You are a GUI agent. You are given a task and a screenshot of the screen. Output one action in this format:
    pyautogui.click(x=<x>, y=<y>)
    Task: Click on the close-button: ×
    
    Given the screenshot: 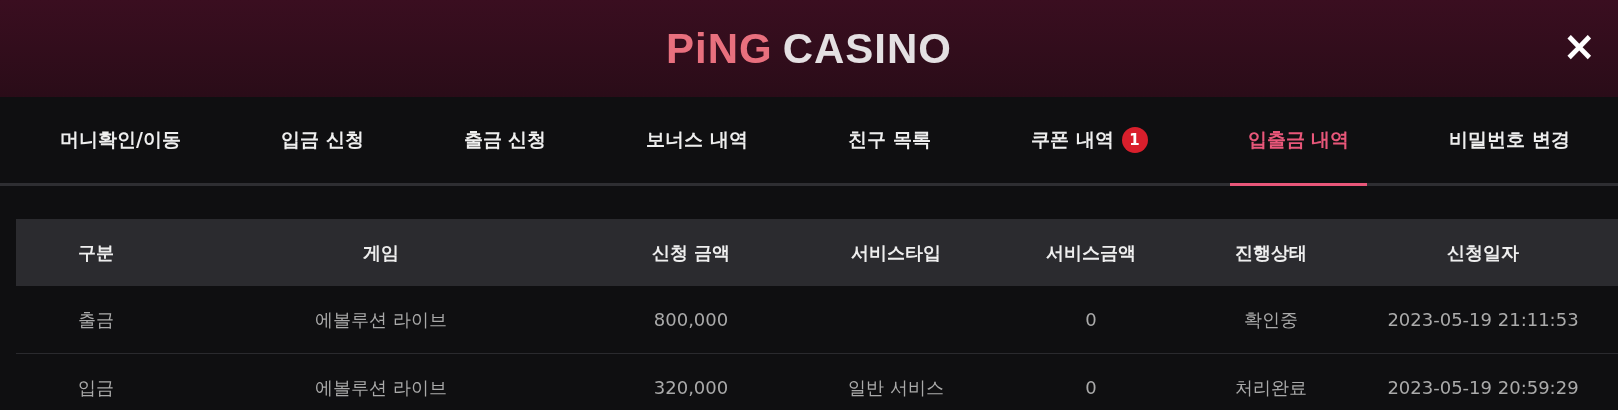 What is the action you would take?
    pyautogui.click(x=1579, y=46)
    